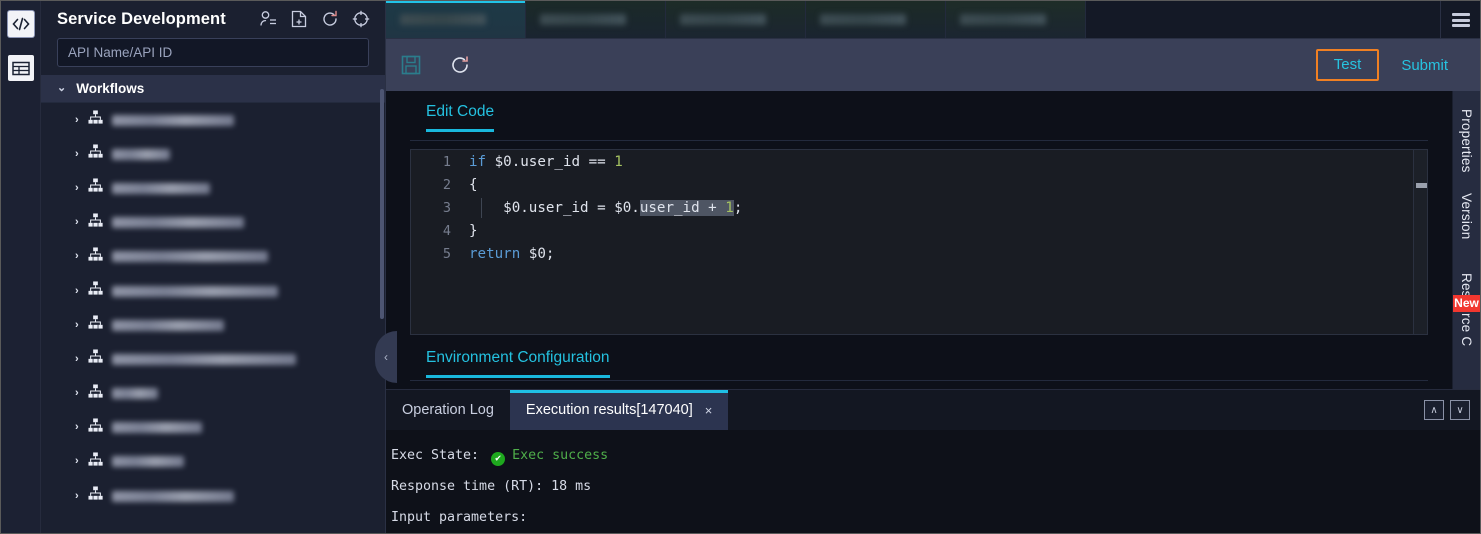 The width and height of the screenshot is (1481, 534). I want to click on tab-properties: Properties, so click(1466, 141).